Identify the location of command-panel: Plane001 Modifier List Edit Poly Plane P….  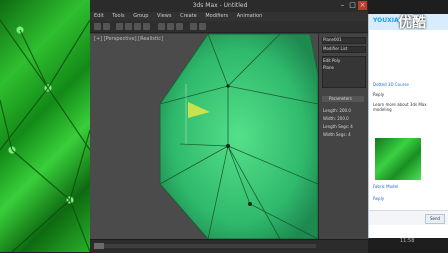
(343, 136).